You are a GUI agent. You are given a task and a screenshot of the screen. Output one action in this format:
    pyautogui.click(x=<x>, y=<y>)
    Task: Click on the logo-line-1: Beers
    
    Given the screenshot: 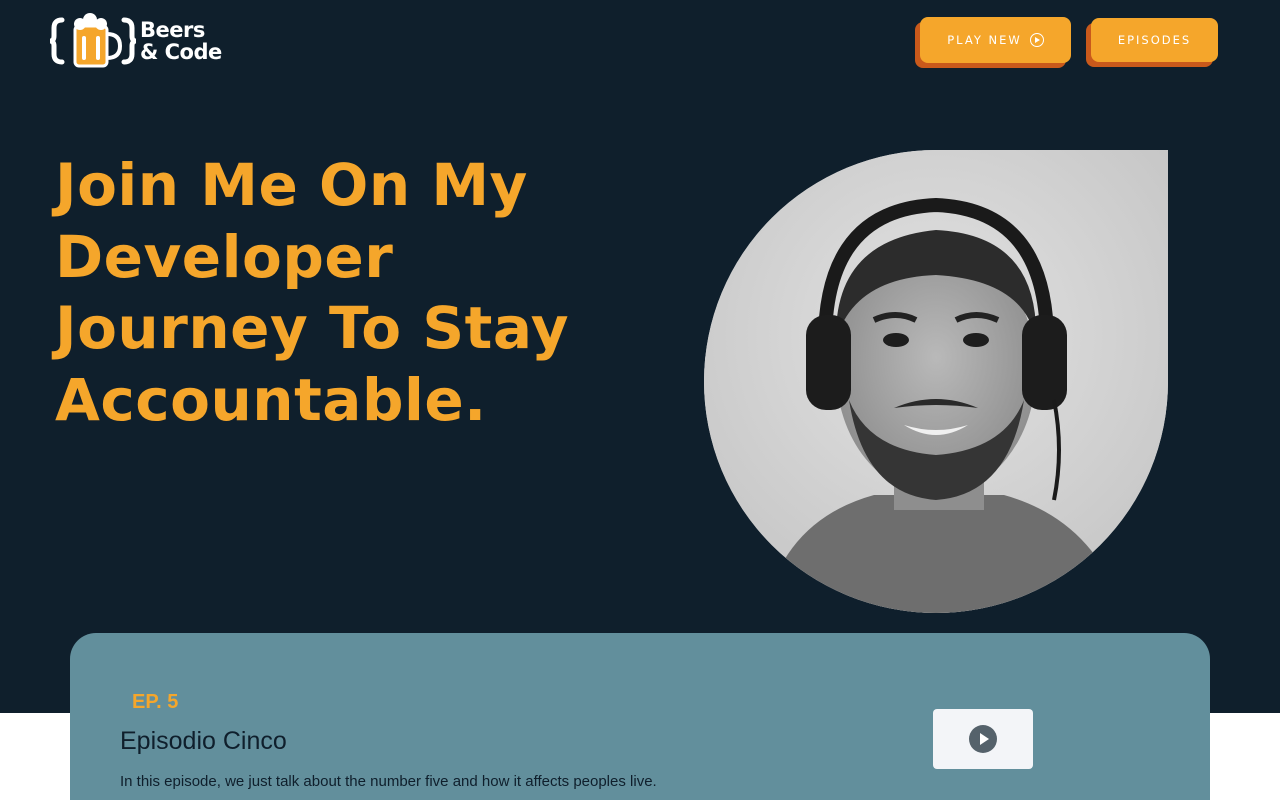 What is the action you would take?
    pyautogui.click(x=172, y=30)
    